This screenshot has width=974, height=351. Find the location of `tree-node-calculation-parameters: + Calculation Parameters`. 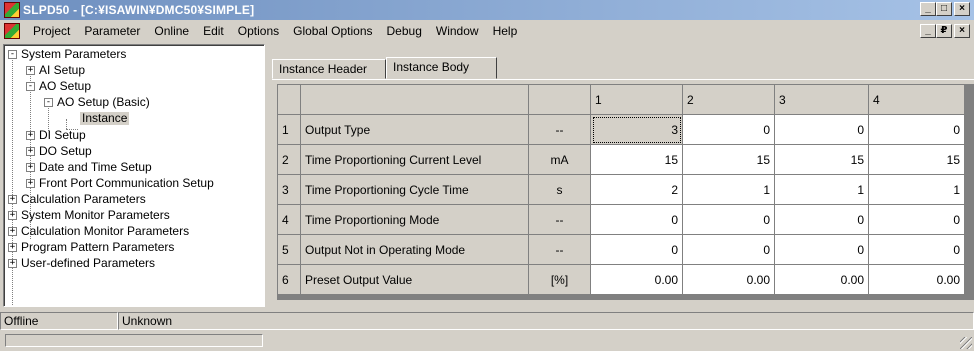

tree-node-calculation-parameters: + Calculation Parameters is located at coordinates (78, 199).